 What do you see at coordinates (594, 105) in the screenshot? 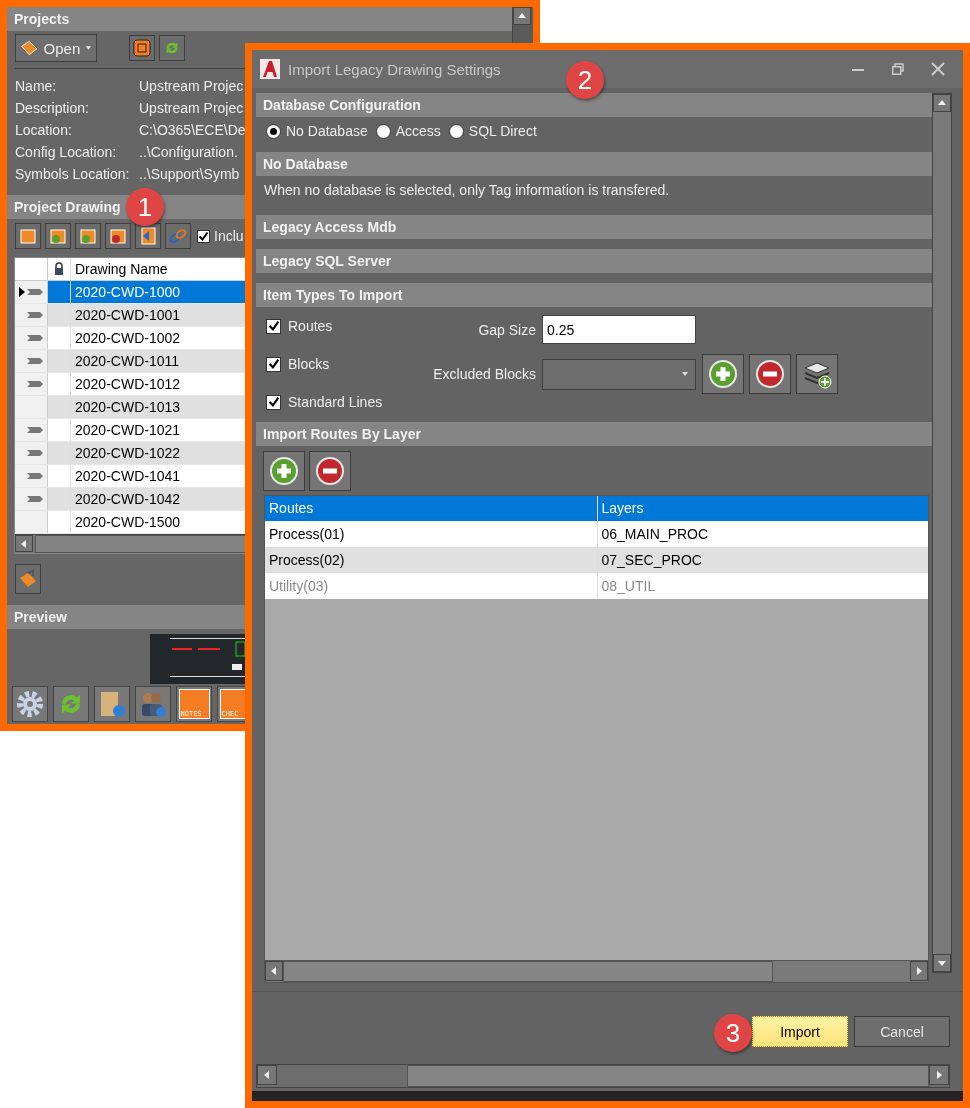
I see `section-header: Database Configuration` at bounding box center [594, 105].